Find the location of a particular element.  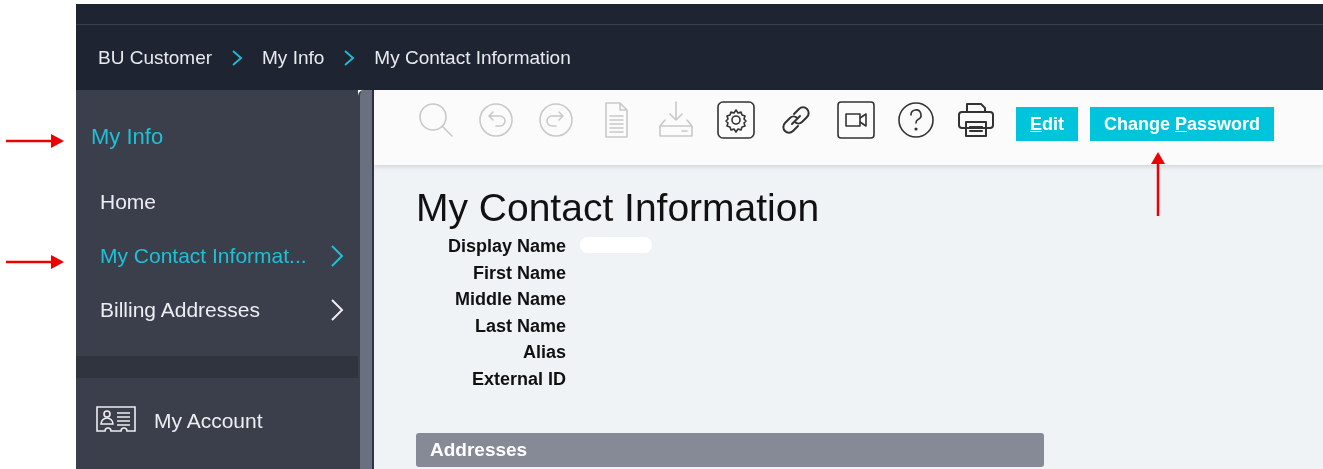

video-icon is located at coordinates (856, 120).